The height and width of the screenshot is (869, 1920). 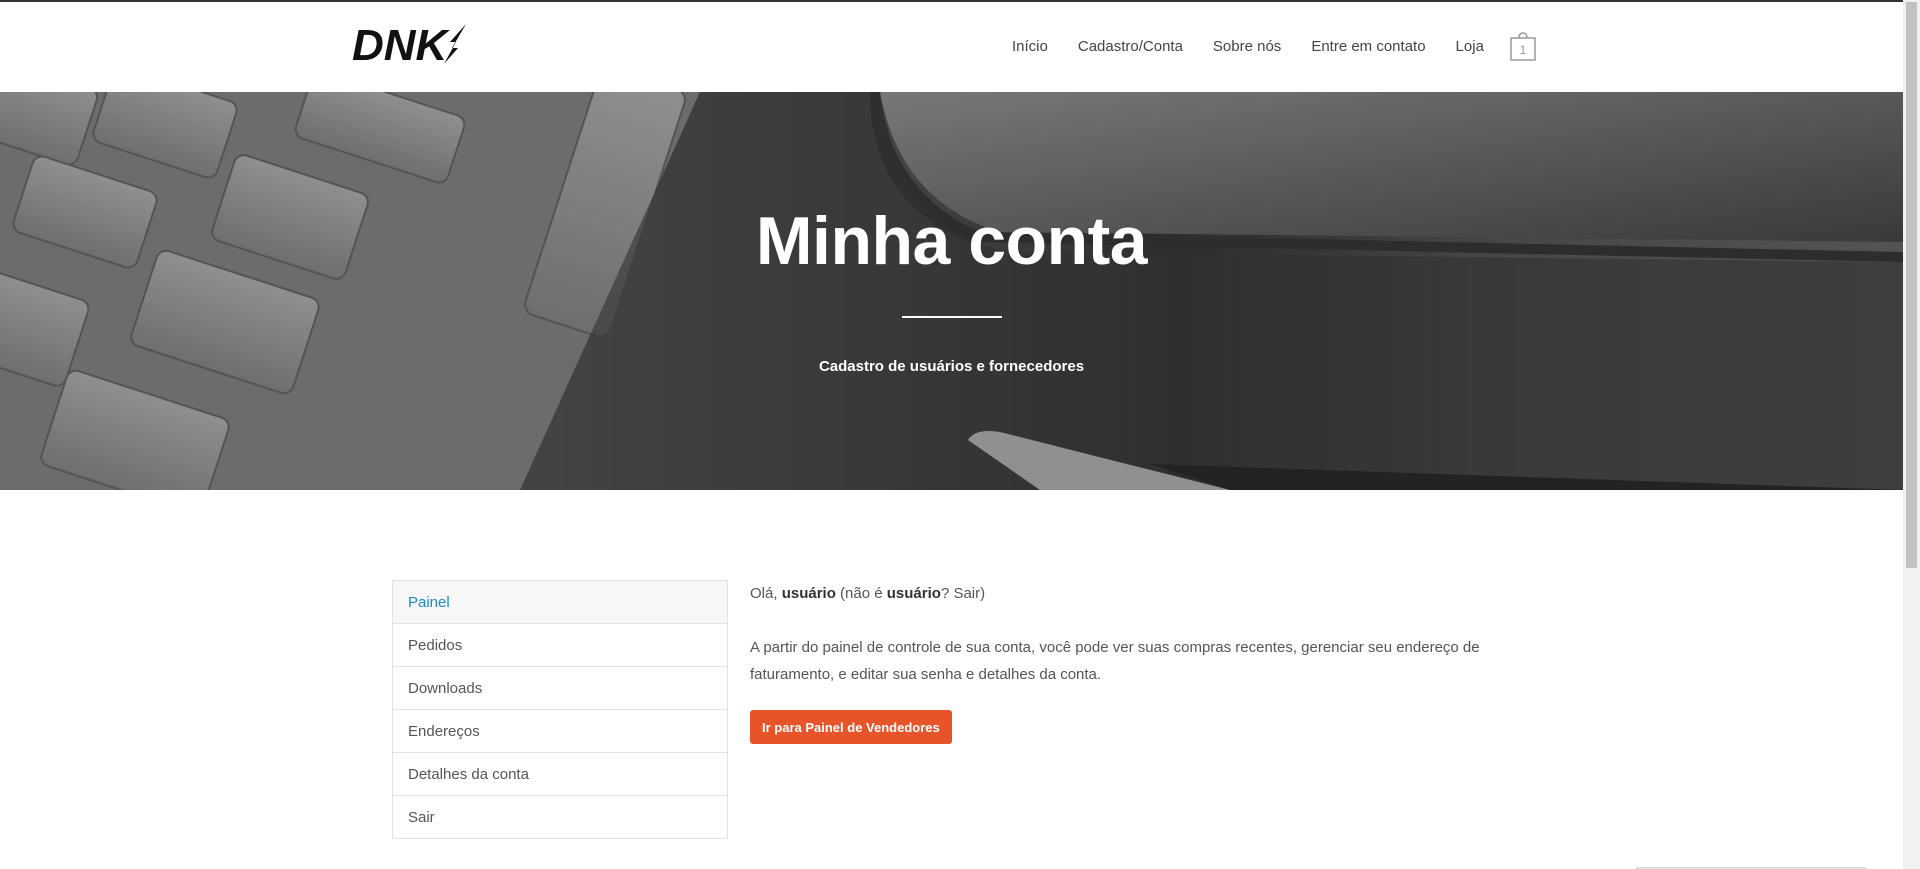 I want to click on vendor-dashboard-button: Ir para Painel de Vendedores, so click(x=851, y=727).